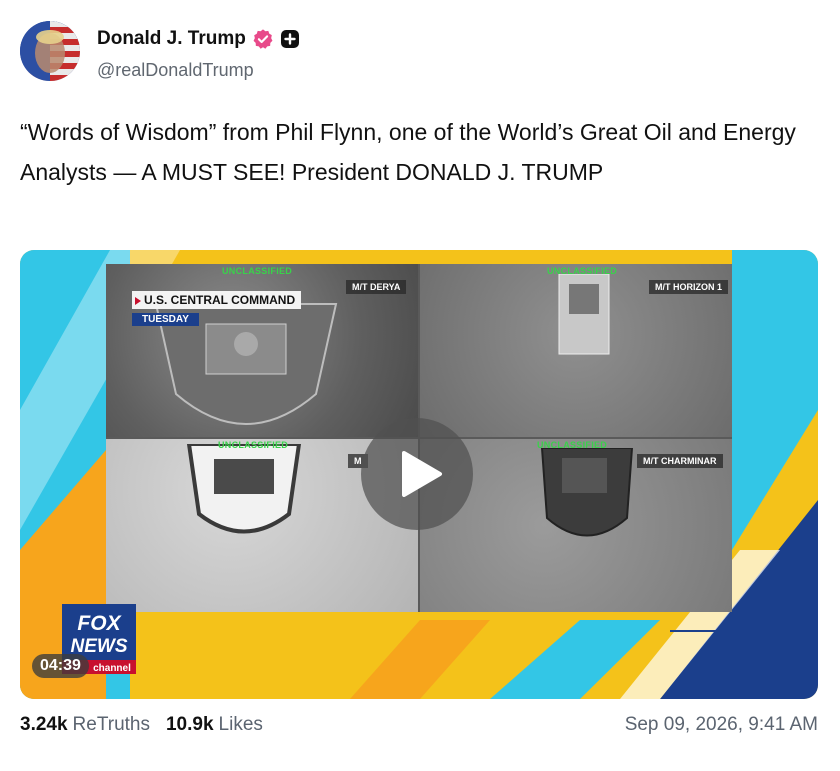 This screenshot has height=771, width=840. What do you see at coordinates (422, 474) in the screenshot?
I see `play-icon` at bounding box center [422, 474].